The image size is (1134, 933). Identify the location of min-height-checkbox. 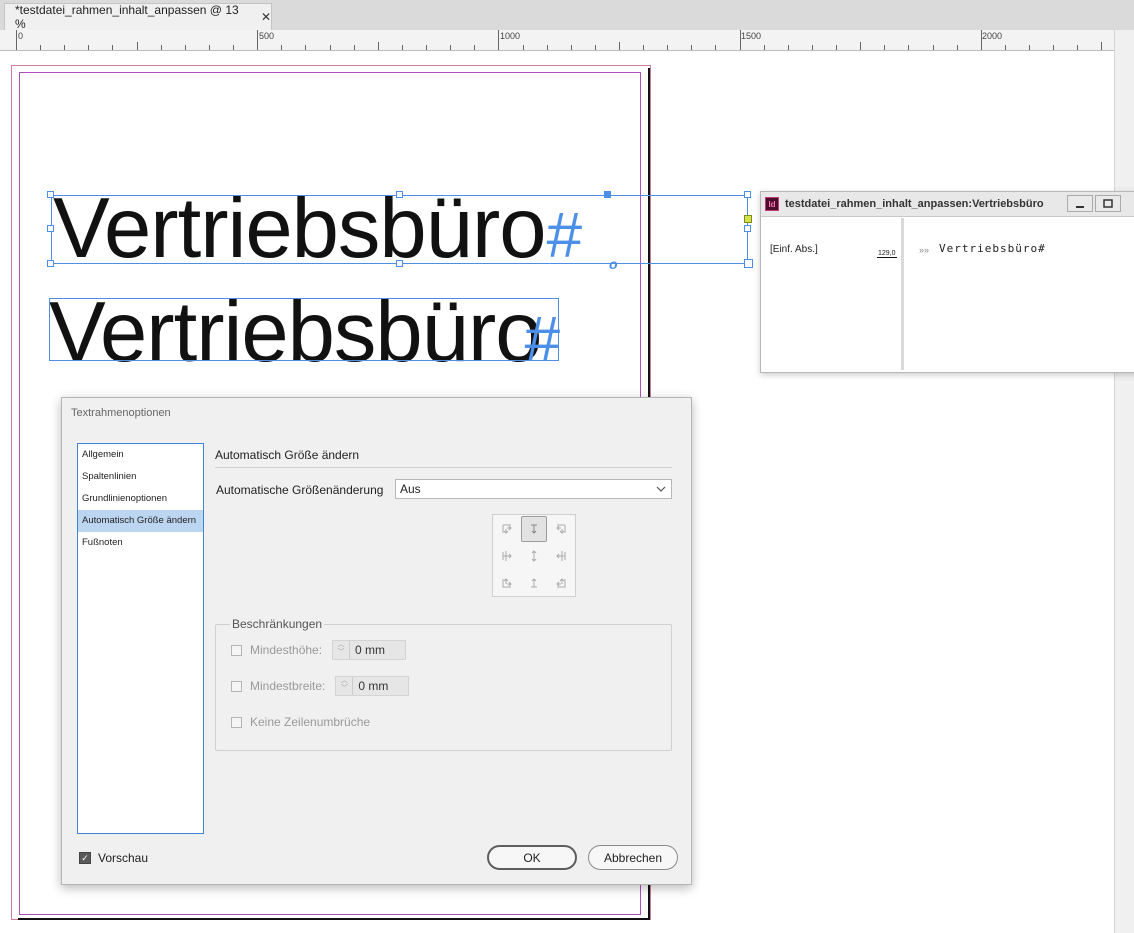
(236, 650).